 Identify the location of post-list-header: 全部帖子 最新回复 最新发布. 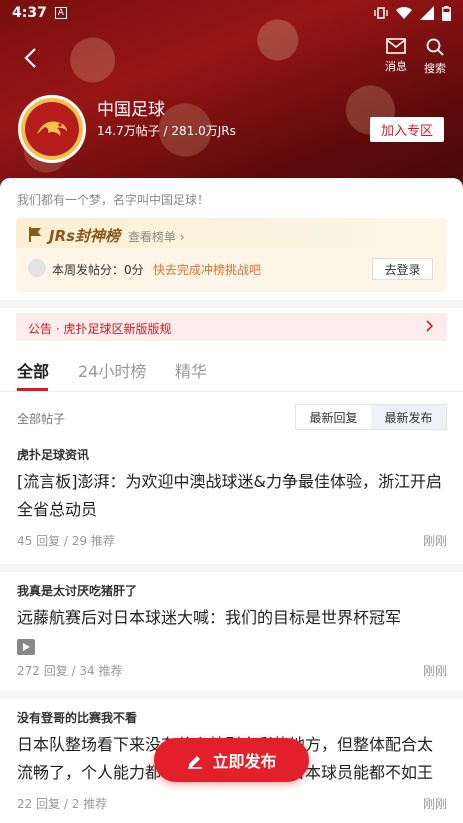
(231, 418).